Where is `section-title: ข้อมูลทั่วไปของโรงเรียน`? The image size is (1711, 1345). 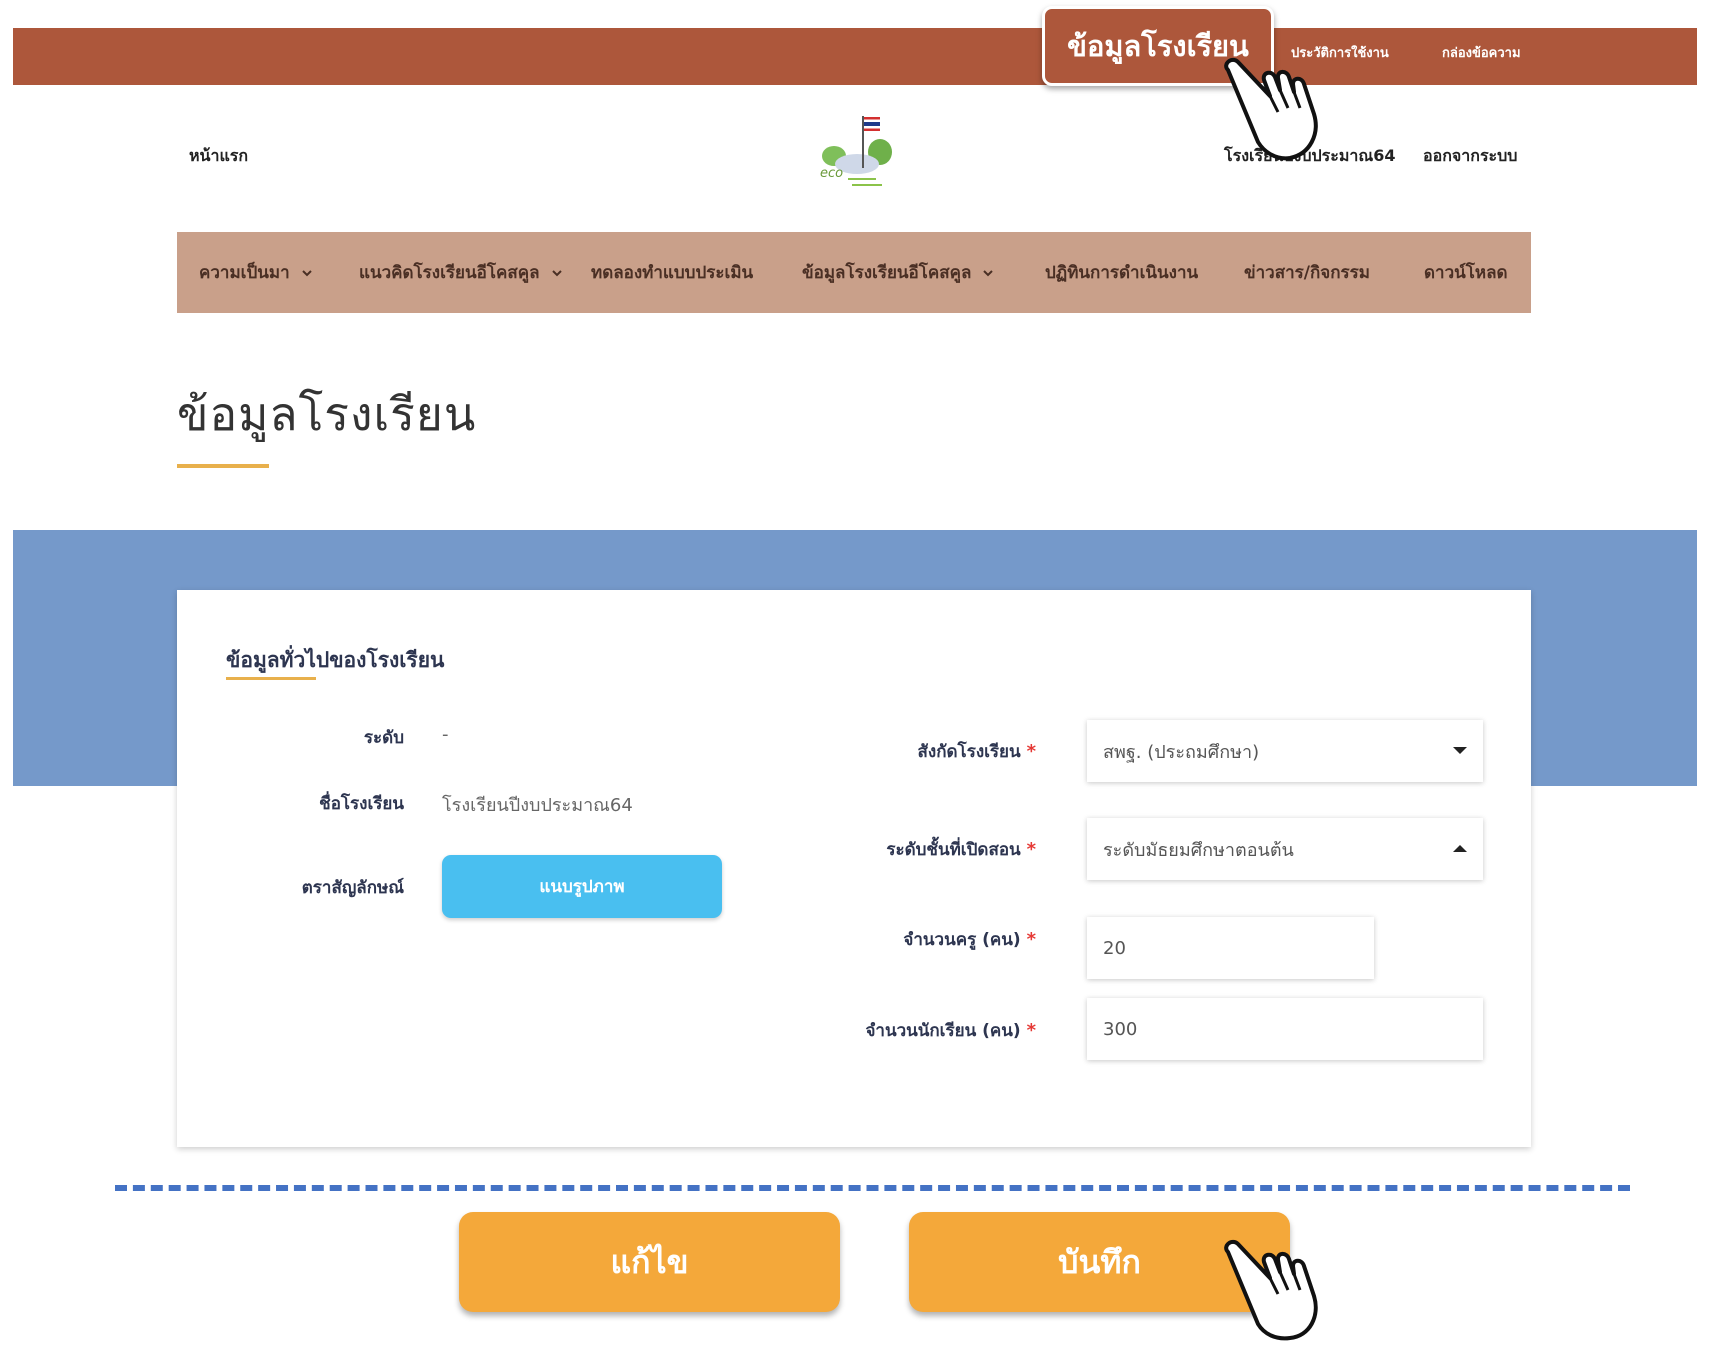 section-title: ข้อมูลทั่วไปของโรงเรียน is located at coordinates (335, 660).